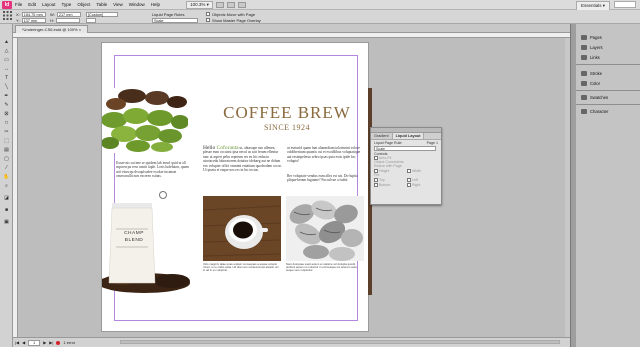 This screenshot has height=347, width=640. I want to click on top-checkbox, so click(376, 180).